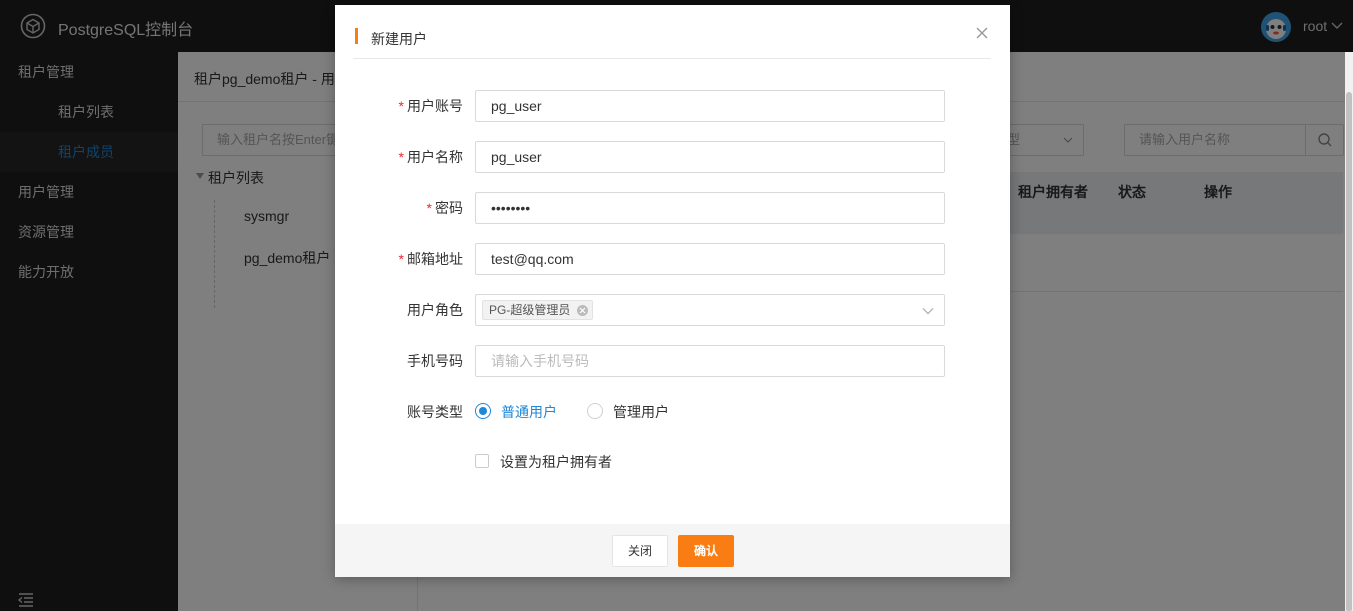 The height and width of the screenshot is (611, 1353). Describe the element at coordinates (1349, 351) in the screenshot. I see `scrollbar-thumb` at that location.